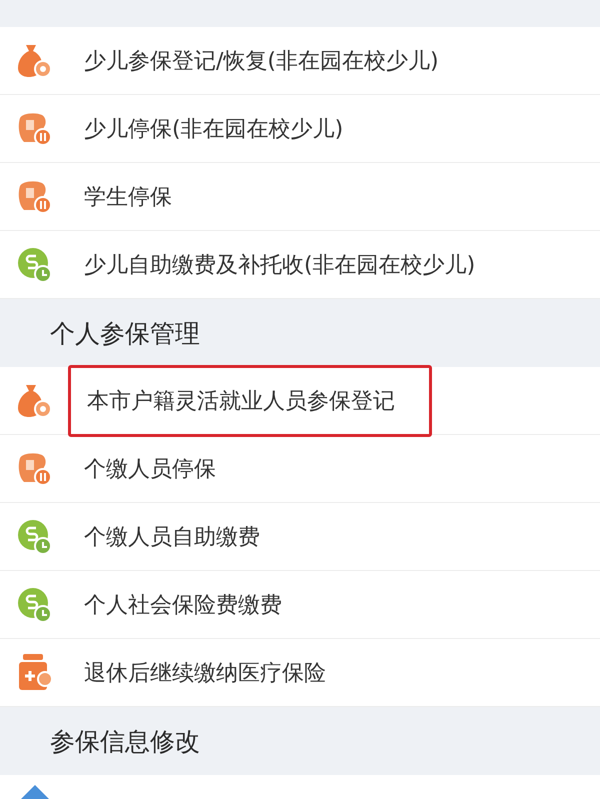 This screenshot has height=799, width=600. Describe the element at coordinates (172, 538) in the screenshot. I see `item-label: 个缴人员自助缴费` at that location.